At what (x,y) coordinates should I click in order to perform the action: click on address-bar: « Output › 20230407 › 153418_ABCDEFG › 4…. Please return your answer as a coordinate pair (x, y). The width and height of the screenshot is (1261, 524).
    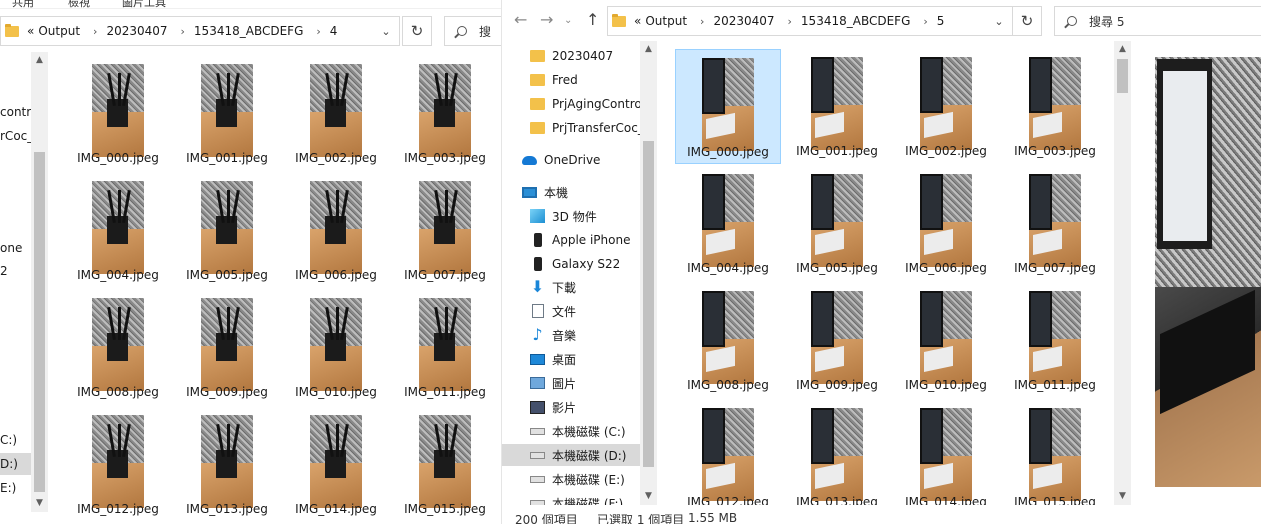
    Looking at the image, I should click on (200, 31).